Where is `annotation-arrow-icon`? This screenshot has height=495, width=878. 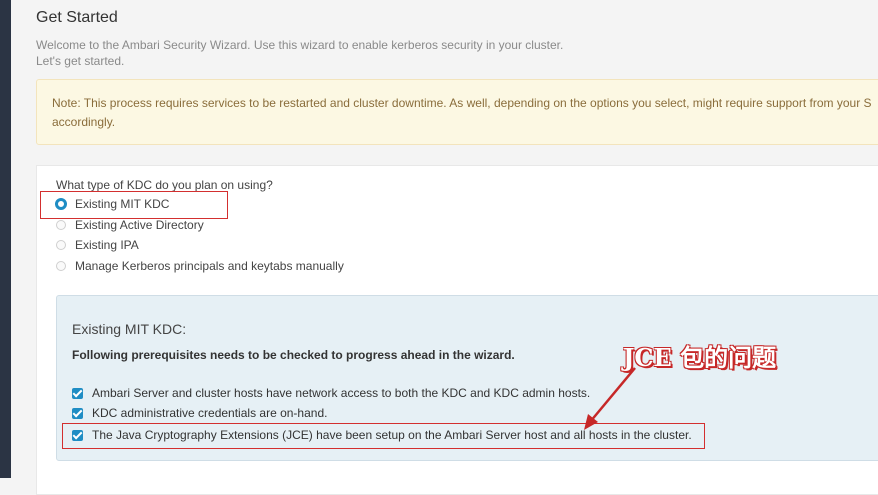 annotation-arrow-icon is located at coordinates (610, 398).